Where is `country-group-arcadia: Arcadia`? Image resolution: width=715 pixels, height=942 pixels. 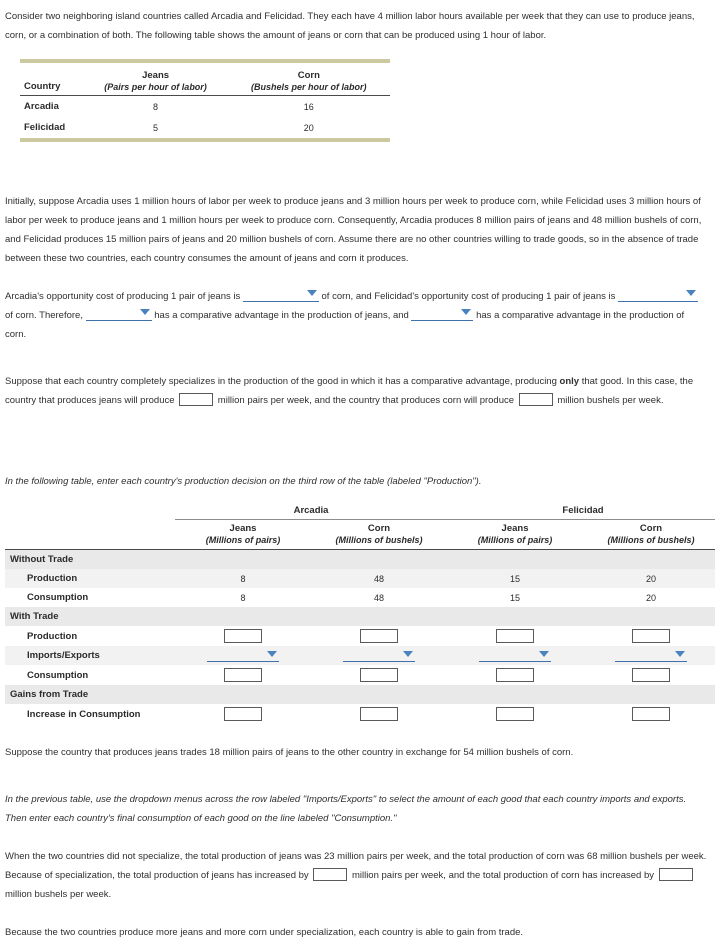
country-group-arcadia: Arcadia is located at coordinates (311, 511).